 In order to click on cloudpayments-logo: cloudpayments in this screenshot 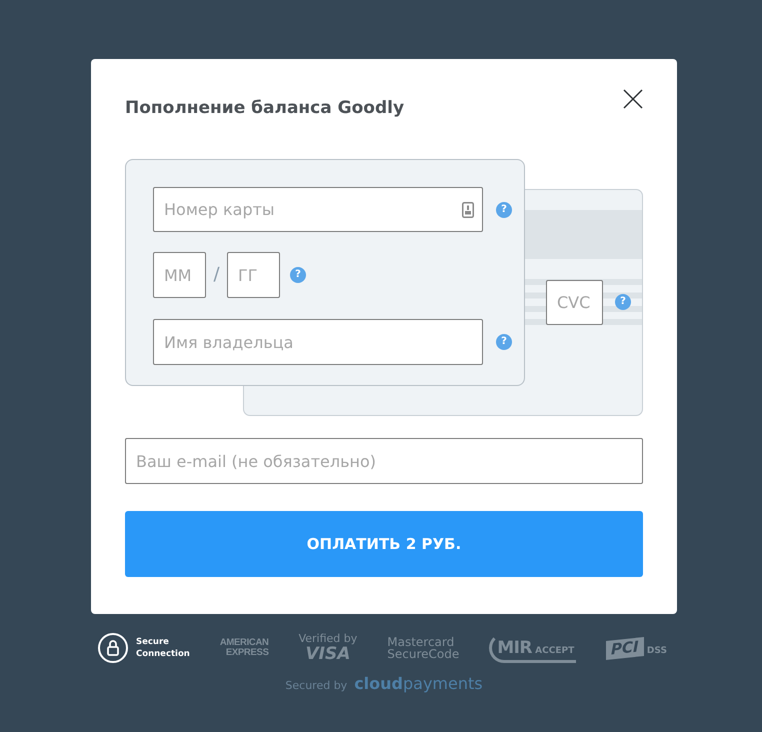, I will do `click(418, 683)`.